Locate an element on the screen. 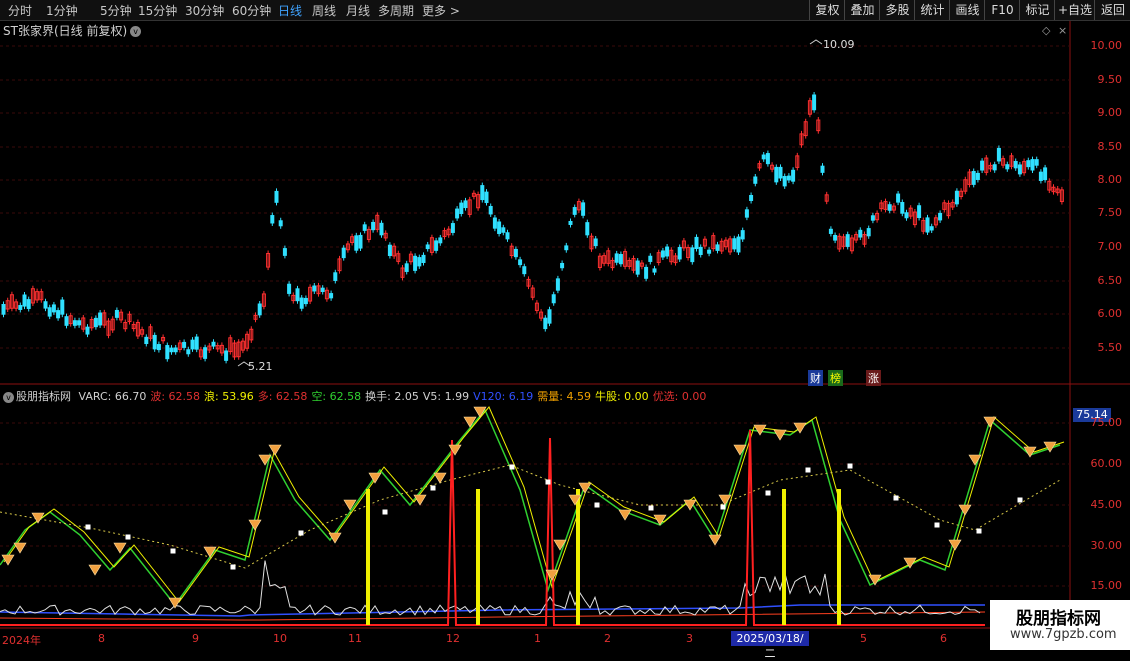 The image size is (1130, 661). indicator-tick: 30.00 is located at coordinates (1106, 545).